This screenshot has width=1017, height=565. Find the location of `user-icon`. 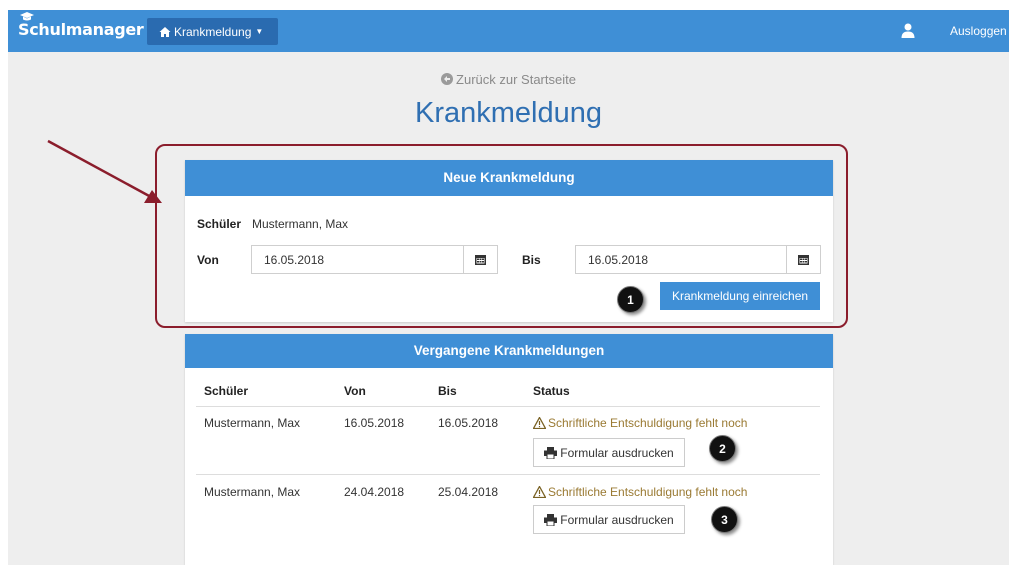

user-icon is located at coordinates (908, 30).